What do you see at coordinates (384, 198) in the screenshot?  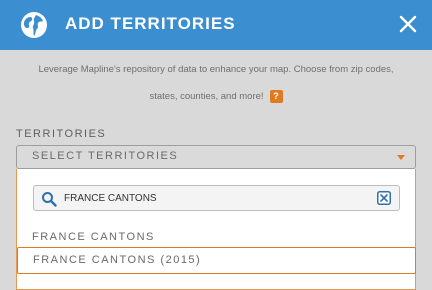 I see `clear-icon` at bounding box center [384, 198].